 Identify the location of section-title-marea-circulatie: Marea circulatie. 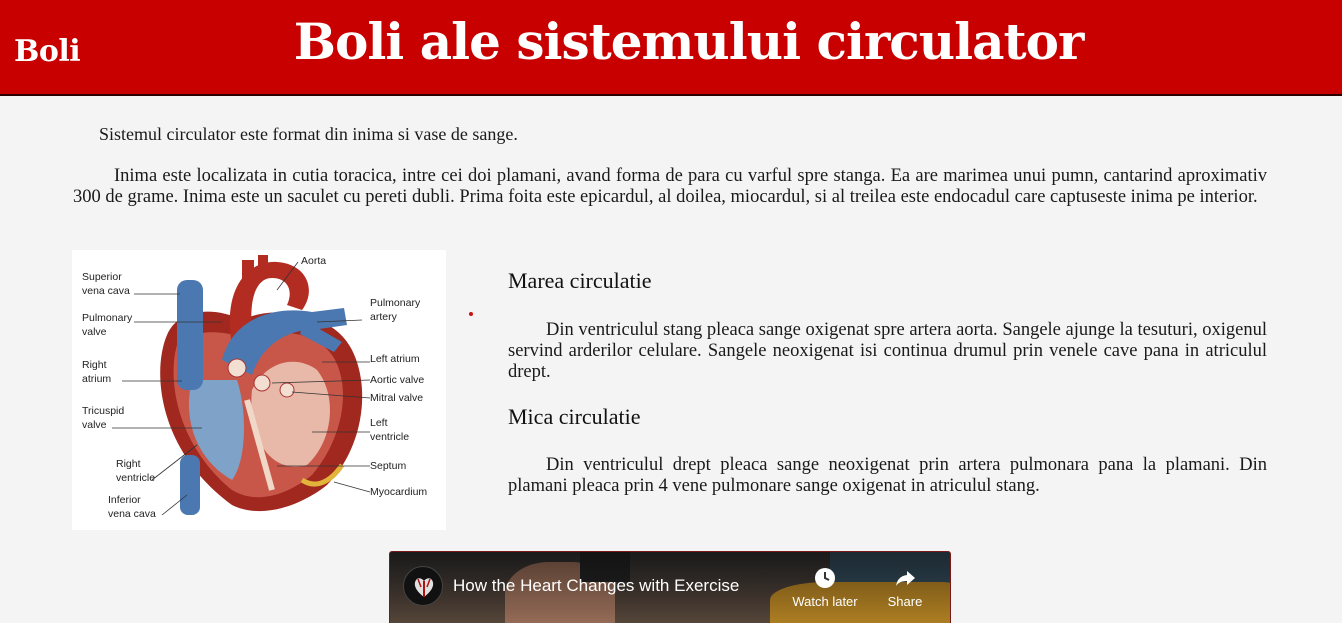
(580, 280).